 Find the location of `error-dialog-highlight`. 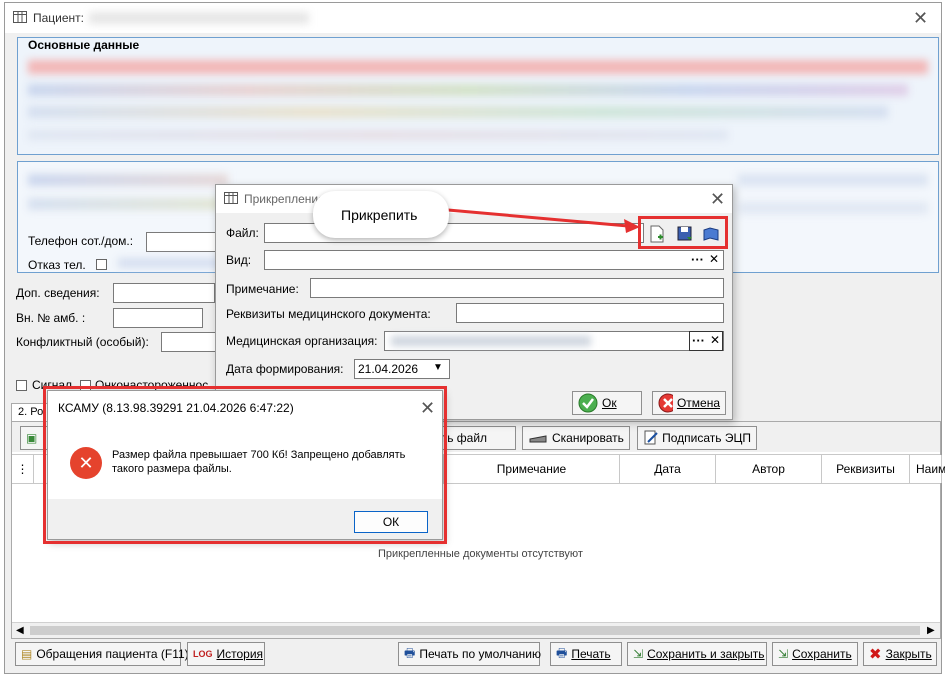

error-dialog-highlight is located at coordinates (245, 465).